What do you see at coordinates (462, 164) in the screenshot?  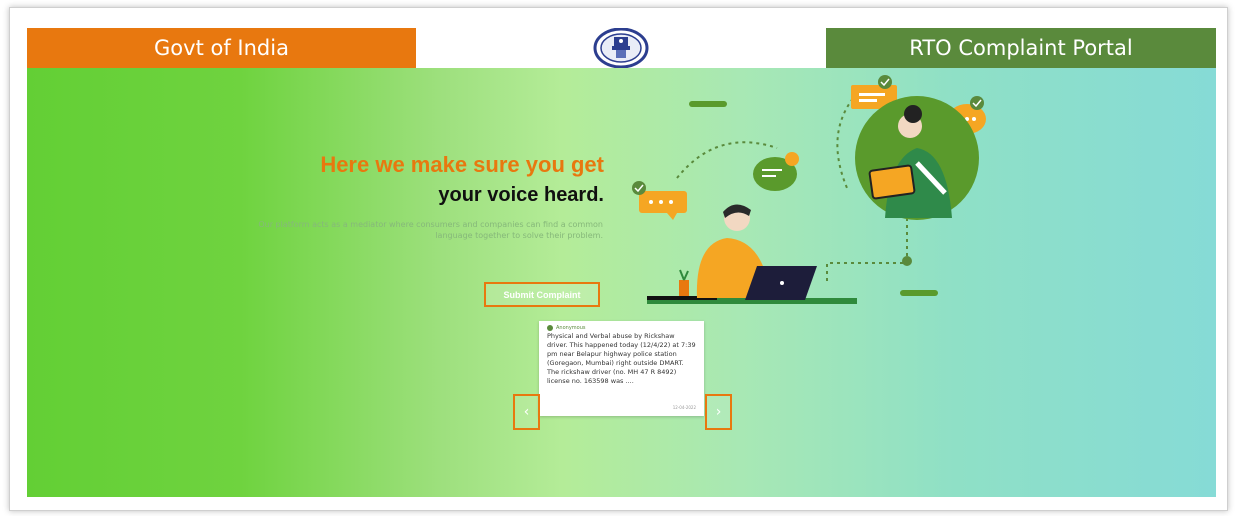 I see `headline-line-1: Here we make sure you get` at bounding box center [462, 164].